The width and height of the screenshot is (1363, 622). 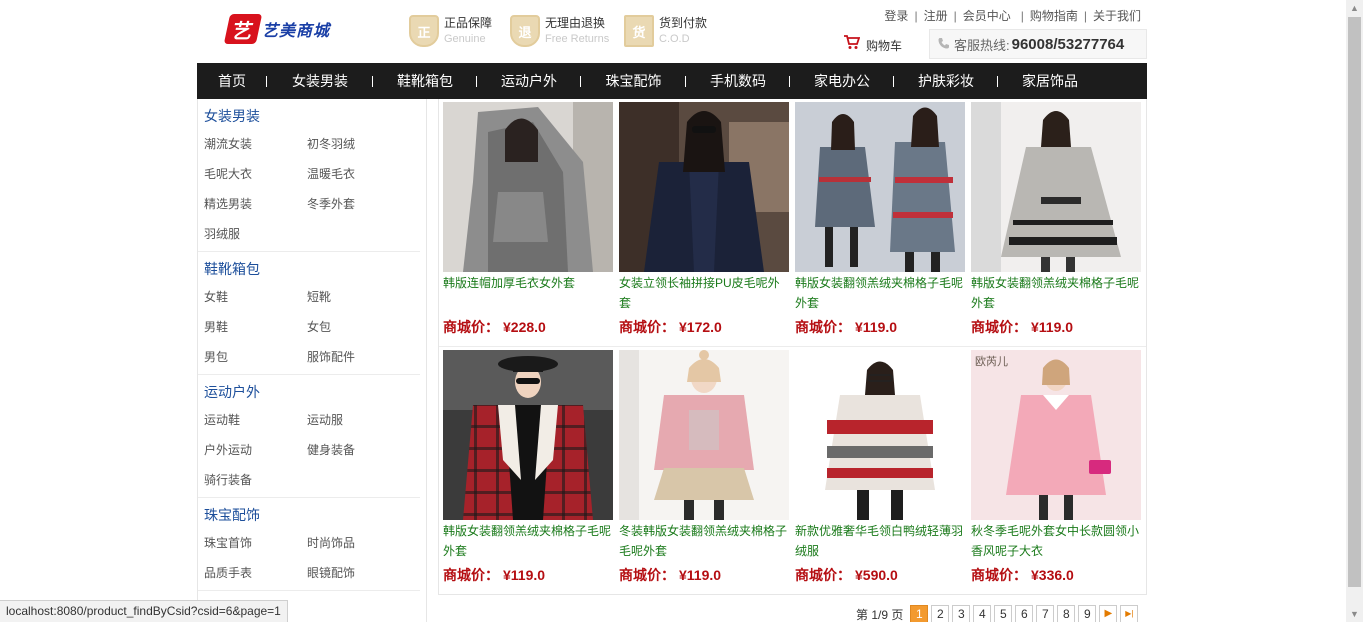 What do you see at coordinates (1117, 15) in the screenshot?
I see `about-us-link: 关于我们` at bounding box center [1117, 15].